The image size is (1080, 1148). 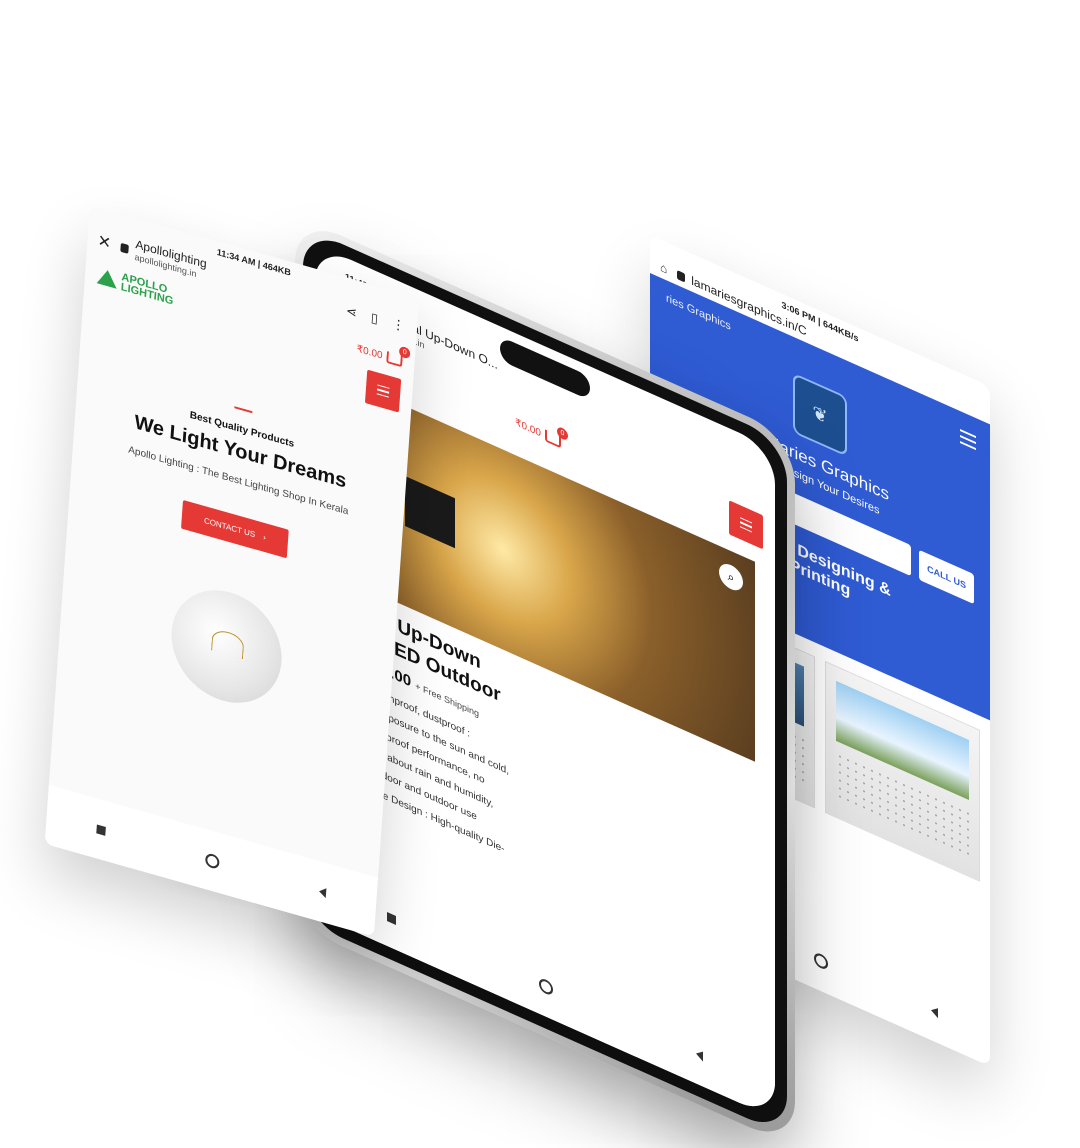 What do you see at coordinates (398, 325) in the screenshot?
I see `more-icon: ⋮` at bounding box center [398, 325].